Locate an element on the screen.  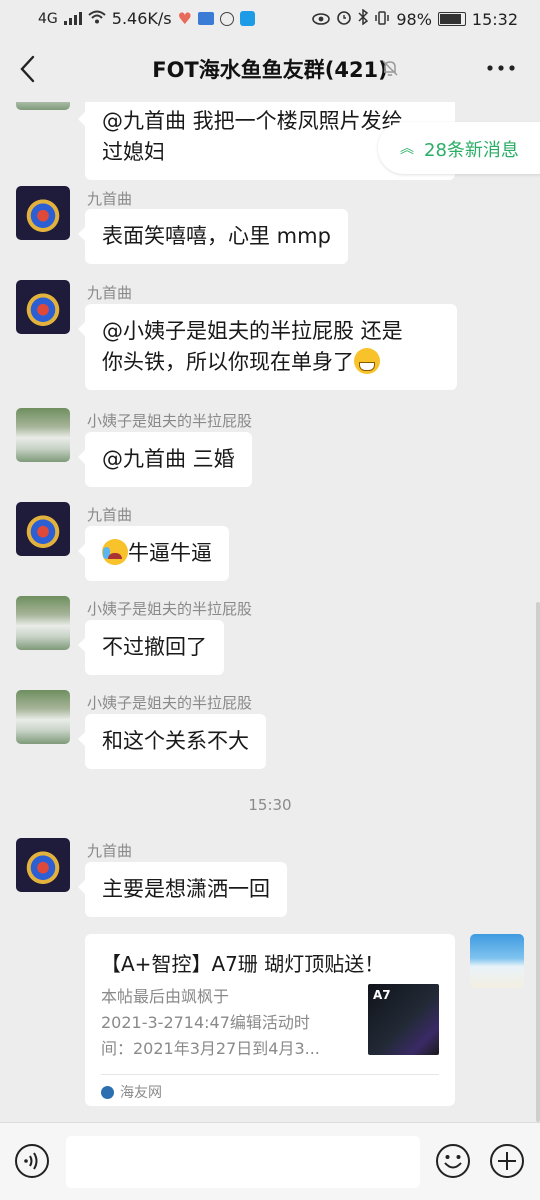
message-text: 牛逼牛逼 is located at coordinates (170, 553).